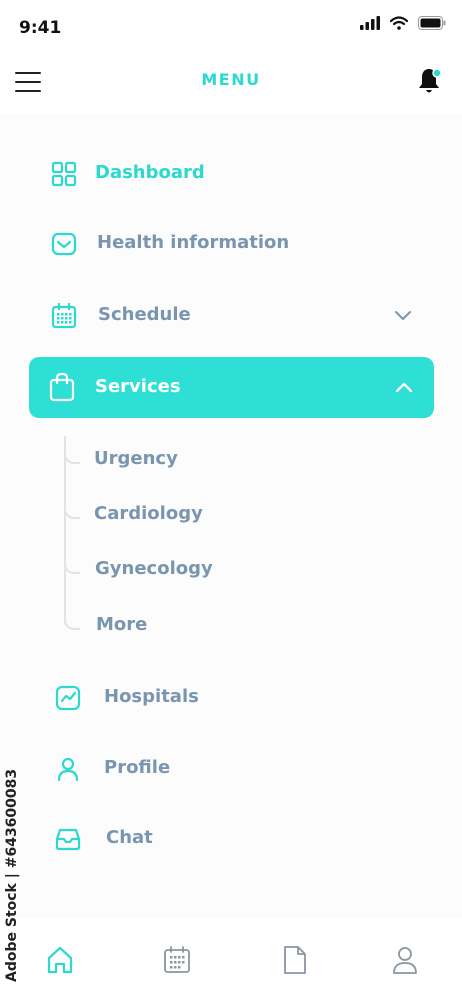 Image resolution: width=462 pixels, height=1000 pixels. What do you see at coordinates (432, 23) in the screenshot?
I see `battery-icon` at bounding box center [432, 23].